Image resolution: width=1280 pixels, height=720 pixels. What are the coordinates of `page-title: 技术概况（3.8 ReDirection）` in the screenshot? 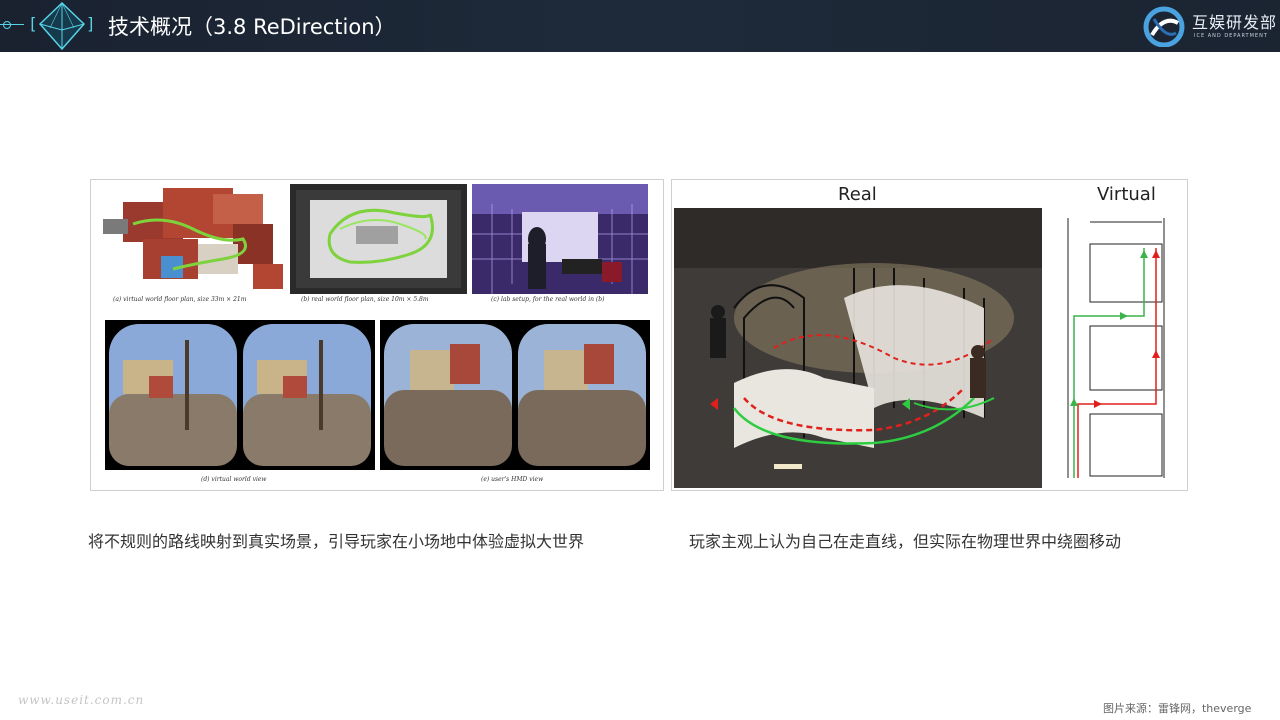 It's located at (252, 27).